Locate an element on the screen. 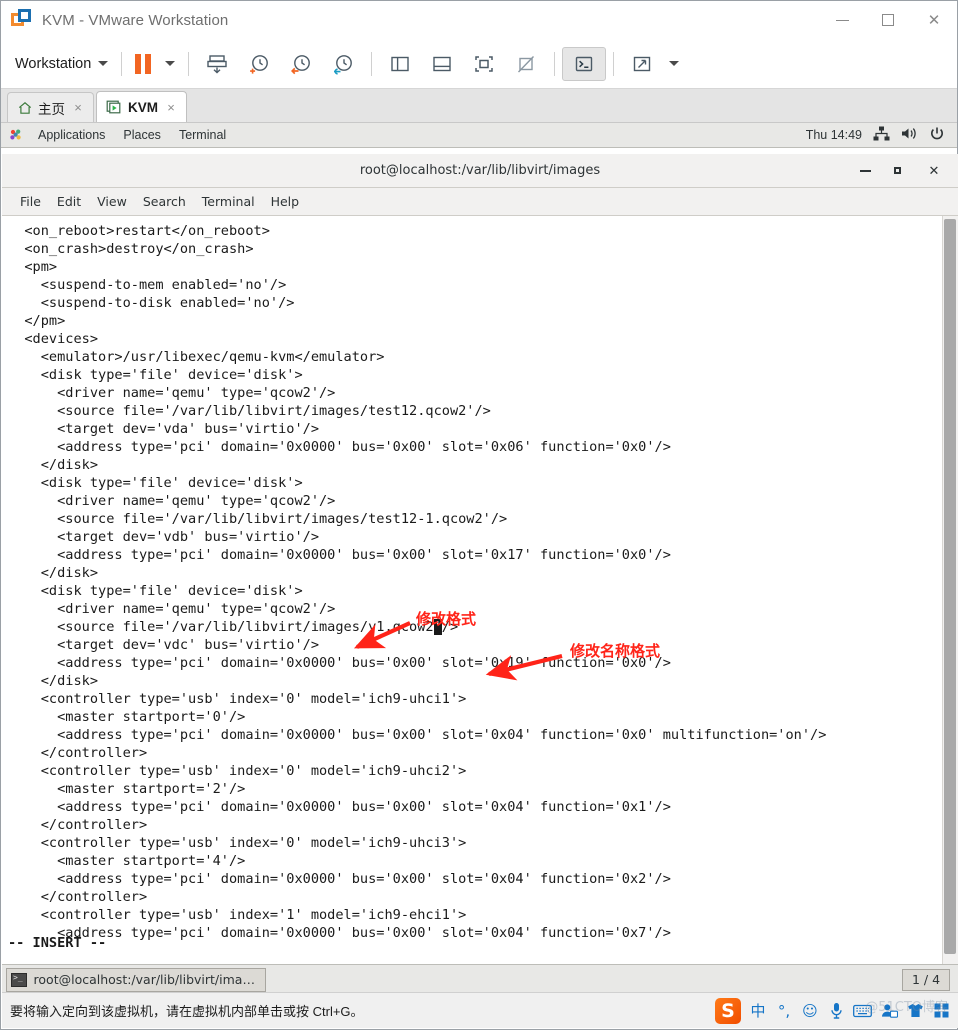 Image resolution: width=958 pixels, height=1030 pixels. terminal-prompt-icon is located at coordinates (584, 64).